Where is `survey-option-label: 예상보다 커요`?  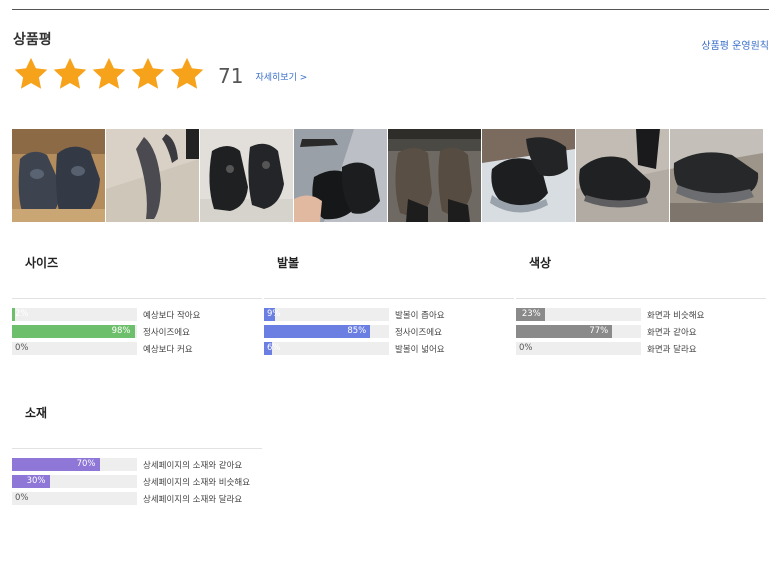
survey-option-label: 예상보다 커요 is located at coordinates (168, 349).